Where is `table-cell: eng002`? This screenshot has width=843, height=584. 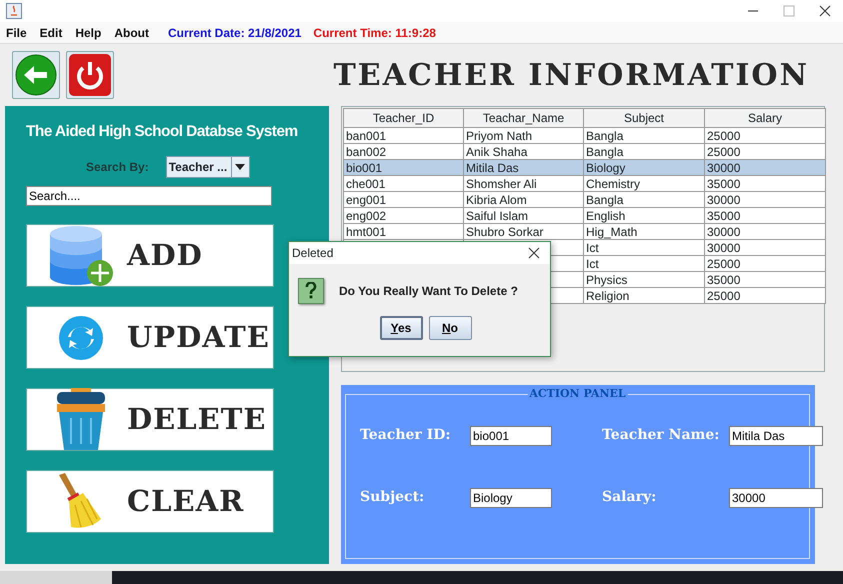
table-cell: eng002 is located at coordinates (404, 216).